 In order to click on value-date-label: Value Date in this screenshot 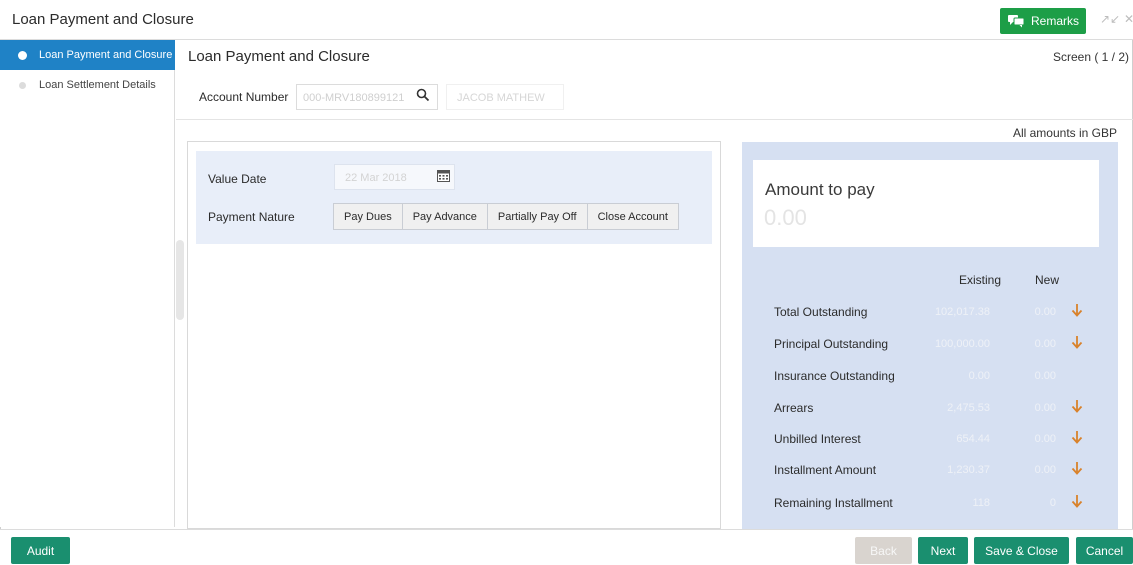, I will do `click(237, 179)`.